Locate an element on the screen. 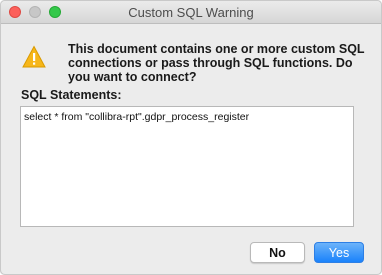 This screenshot has height=275, width=382. yes-button: Yes is located at coordinates (339, 252).